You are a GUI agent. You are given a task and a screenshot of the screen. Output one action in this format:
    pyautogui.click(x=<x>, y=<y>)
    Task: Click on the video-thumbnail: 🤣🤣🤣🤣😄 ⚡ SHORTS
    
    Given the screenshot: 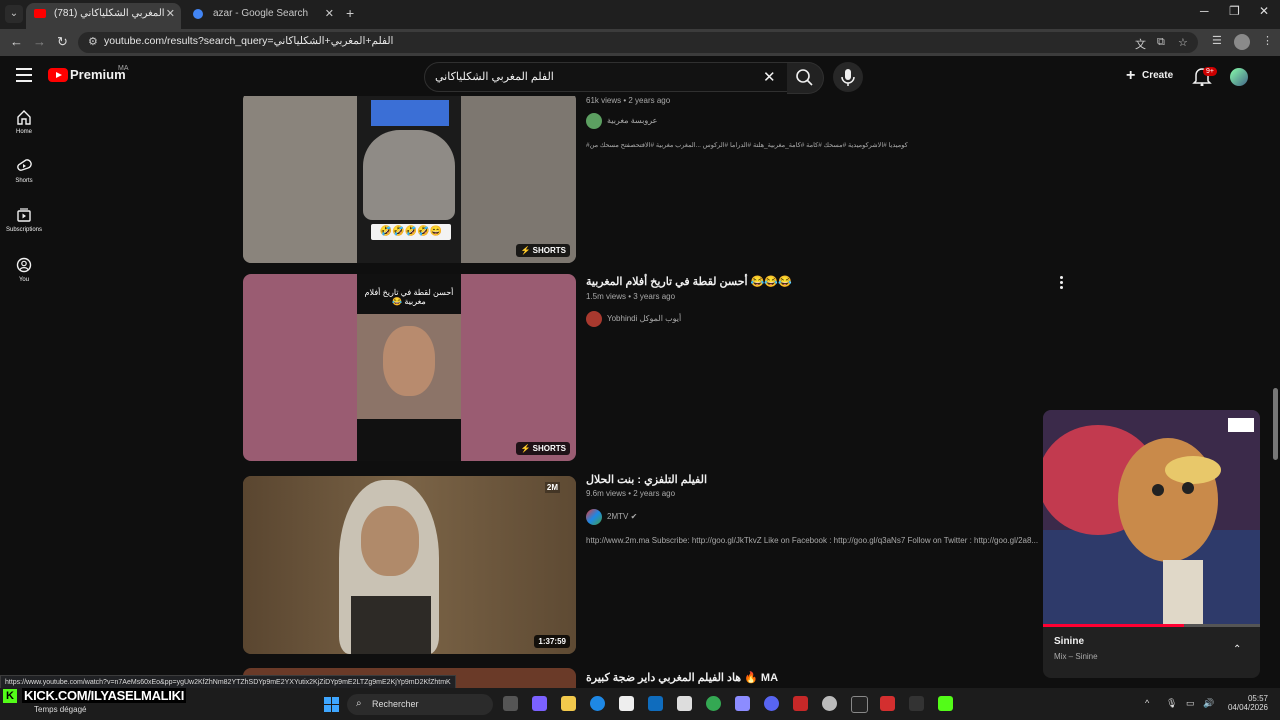 What is the action you would take?
    pyautogui.click(x=409, y=179)
    